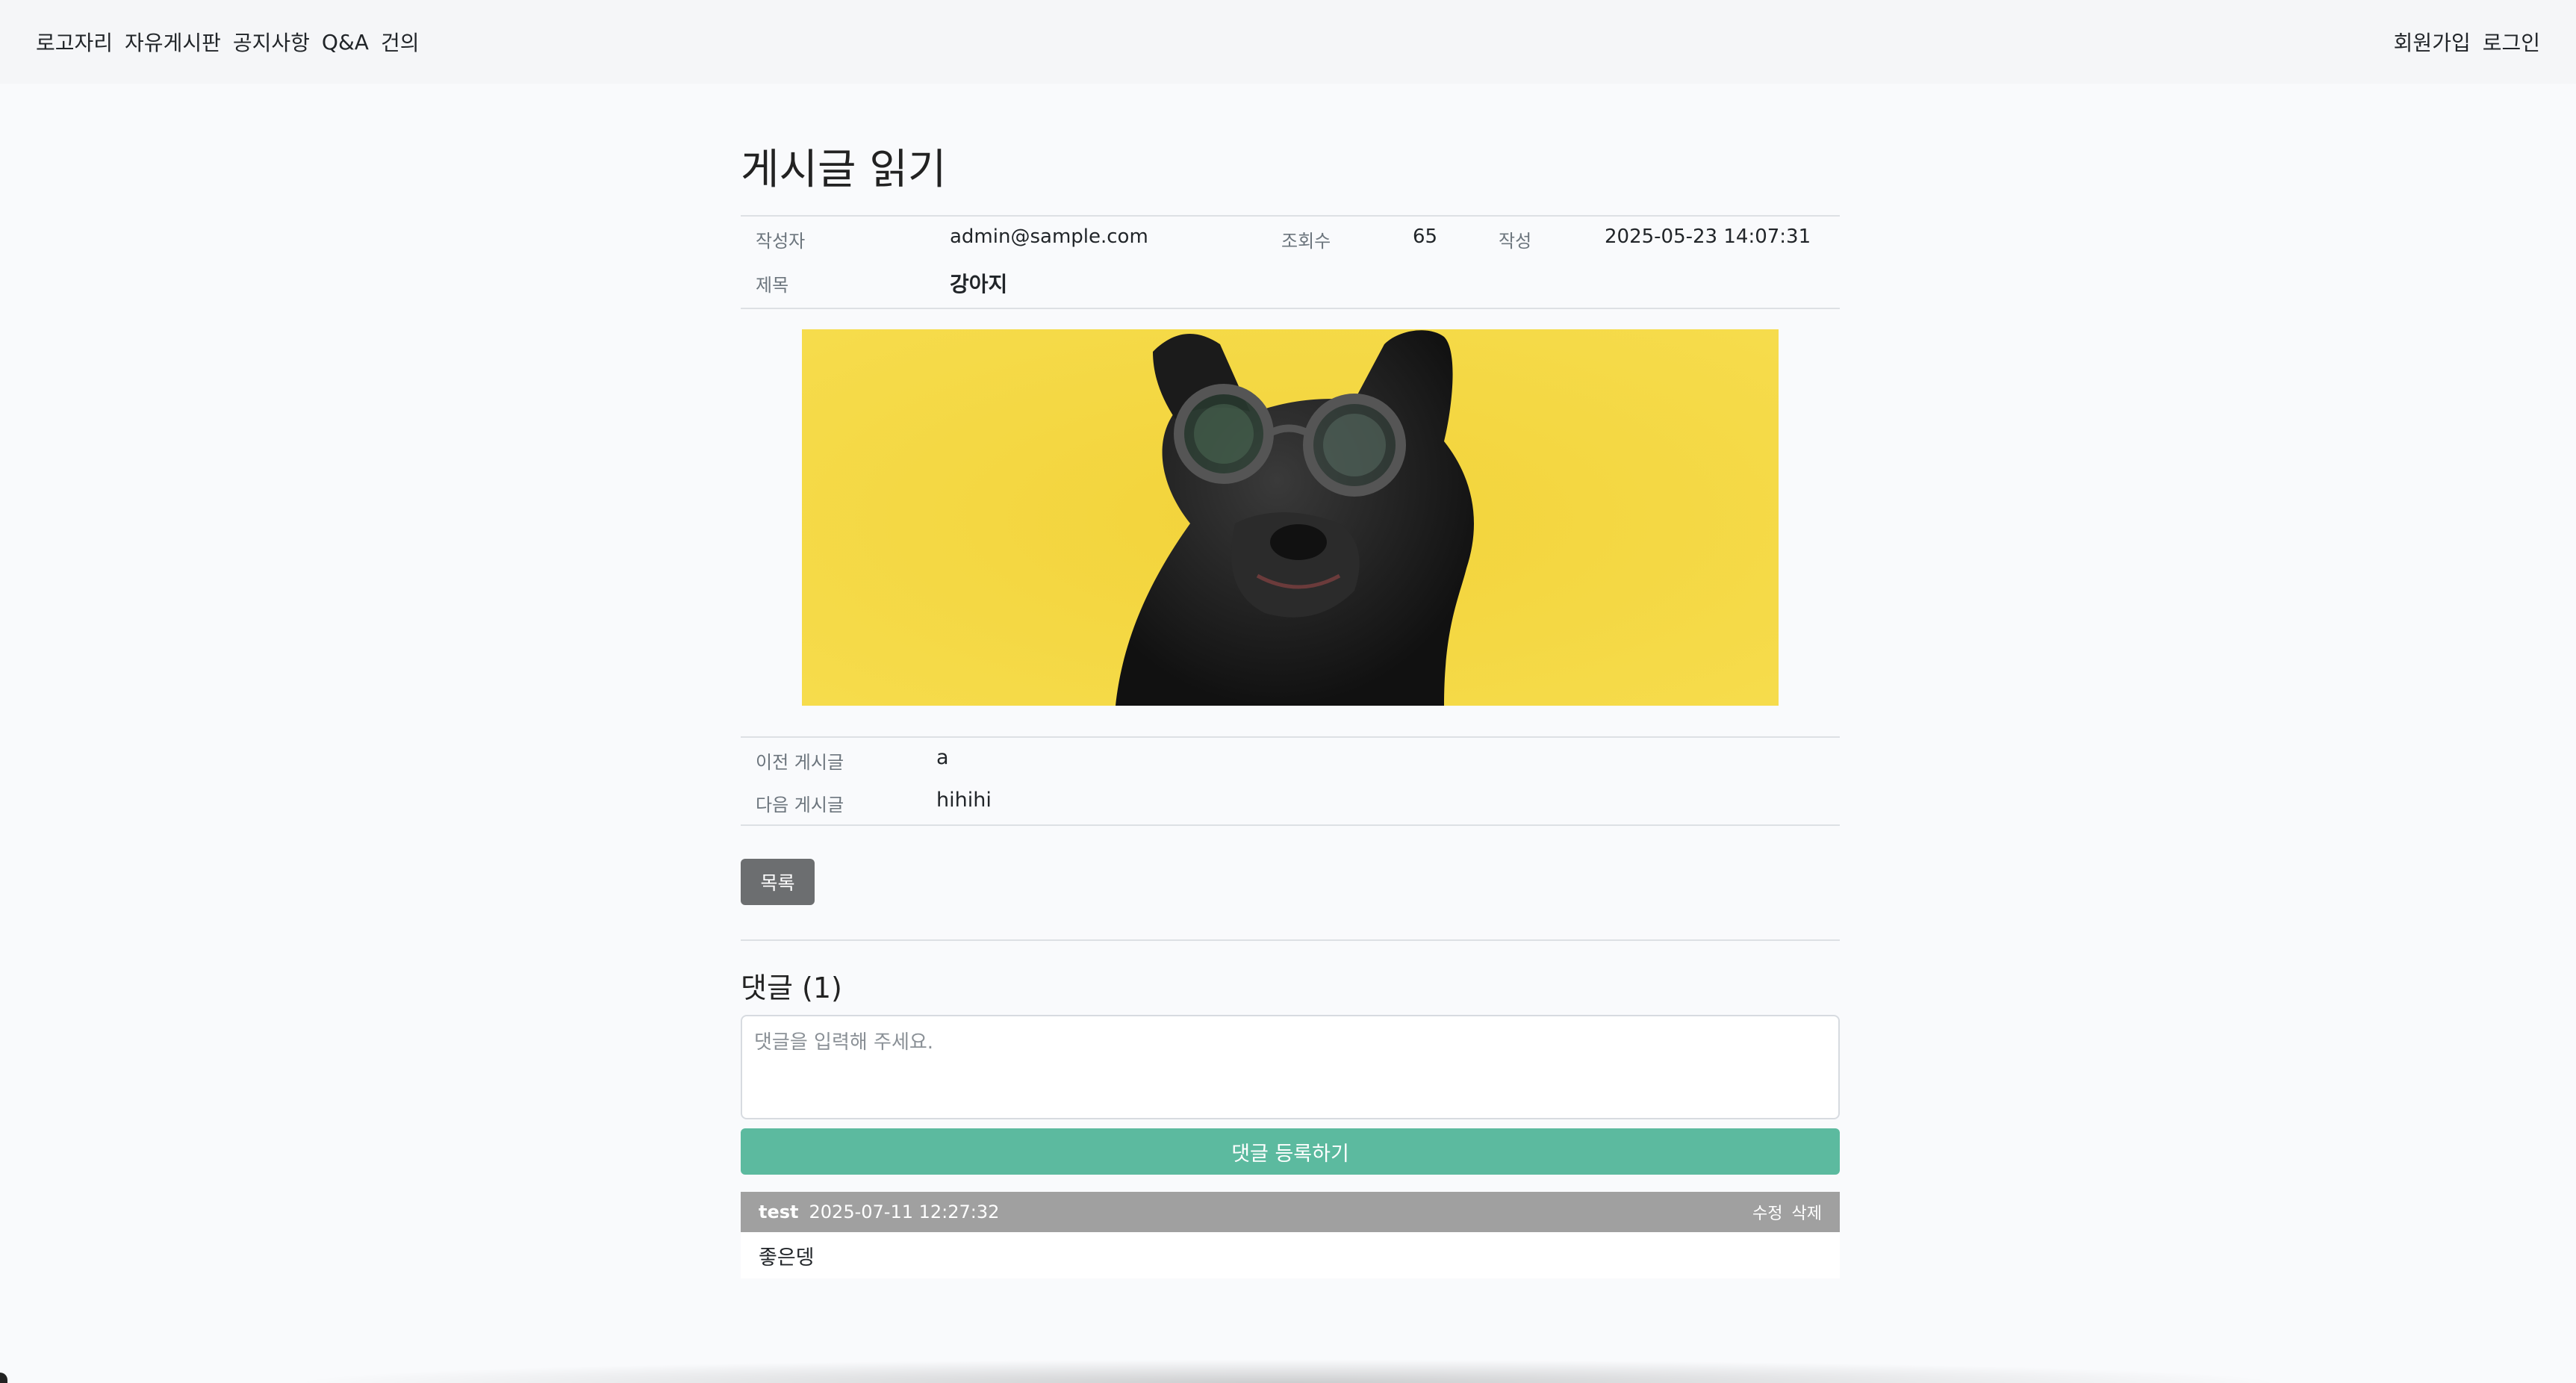 This screenshot has height=1383, width=2576. What do you see at coordinates (800, 762) in the screenshot?
I see `prev-post-label: 이전 게시글` at bounding box center [800, 762].